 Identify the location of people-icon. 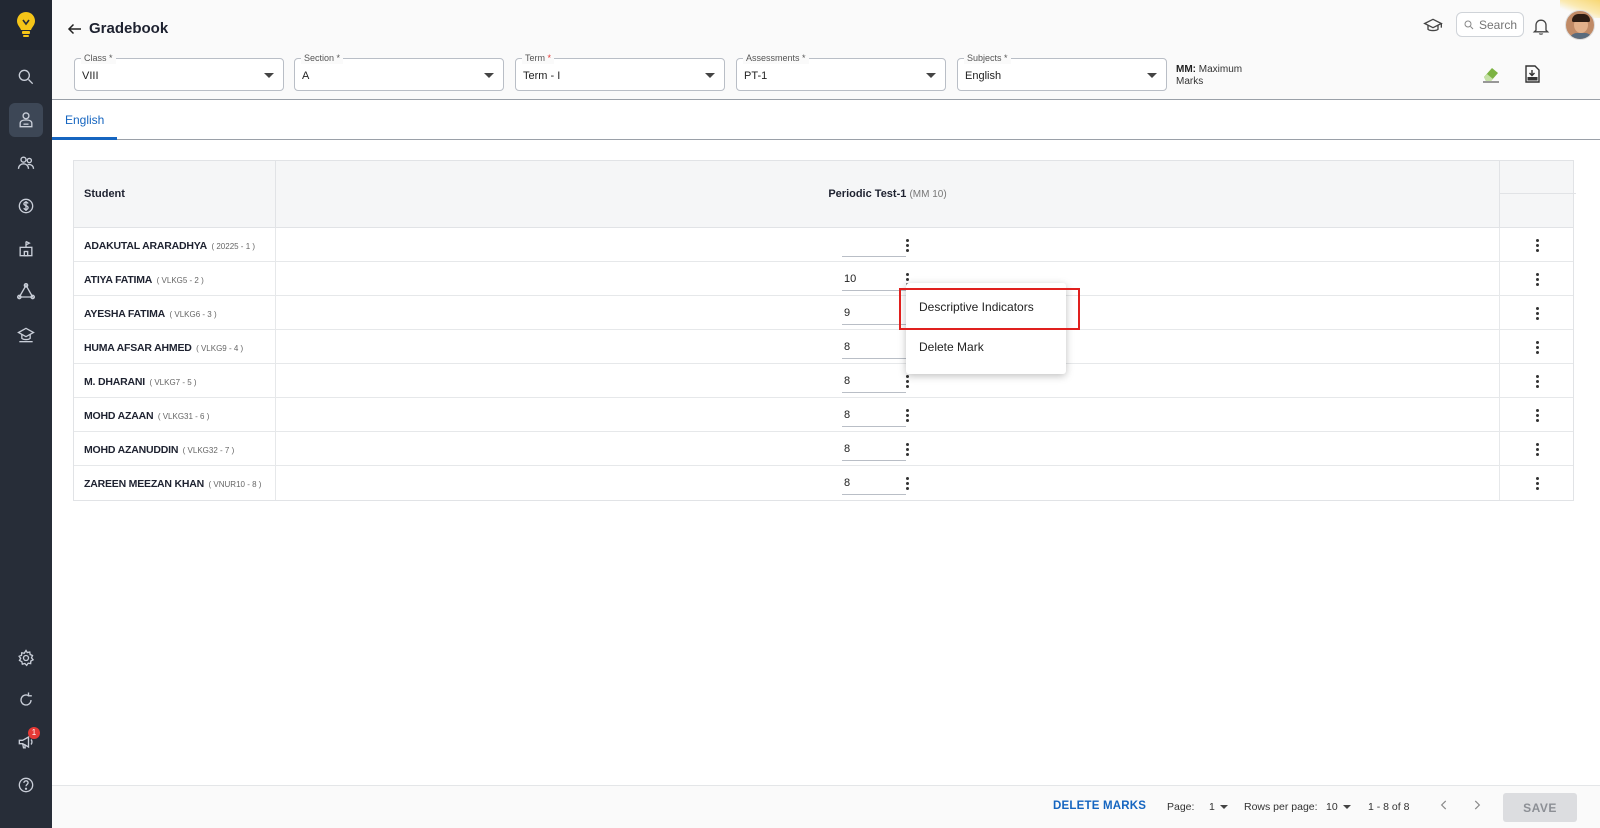
(26, 162).